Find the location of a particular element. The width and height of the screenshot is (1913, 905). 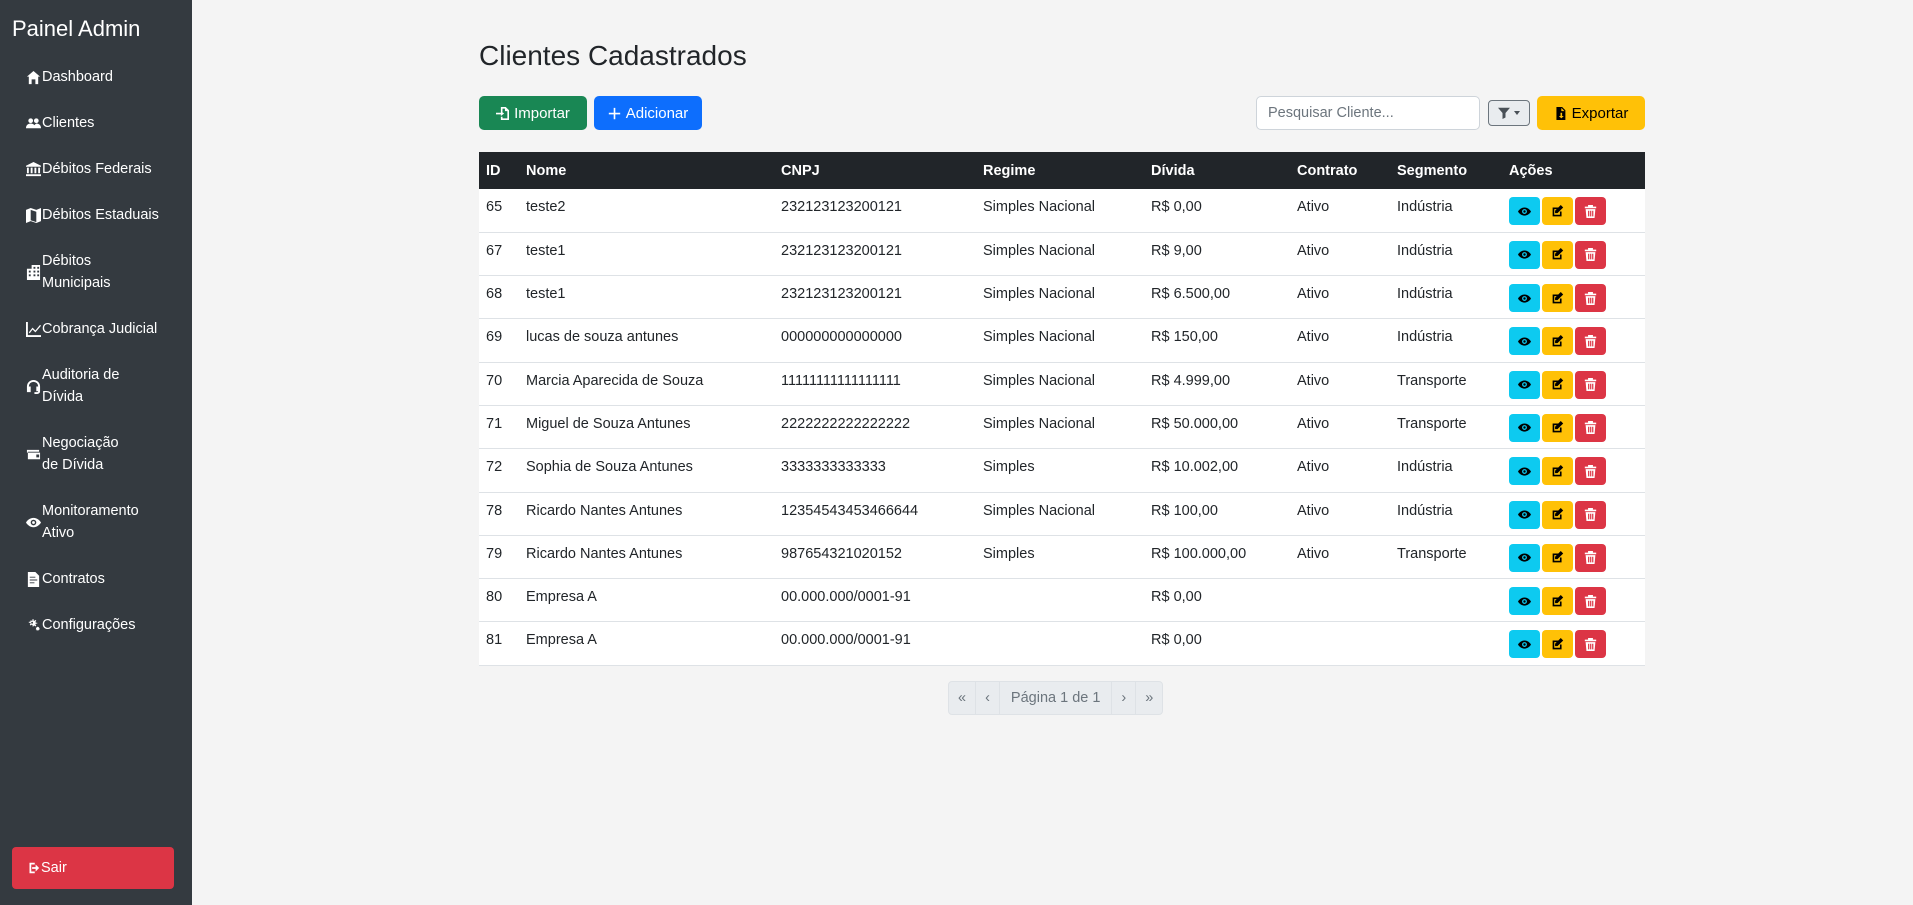

sidebar-item-configuracoes: Configurações is located at coordinates (96, 625).